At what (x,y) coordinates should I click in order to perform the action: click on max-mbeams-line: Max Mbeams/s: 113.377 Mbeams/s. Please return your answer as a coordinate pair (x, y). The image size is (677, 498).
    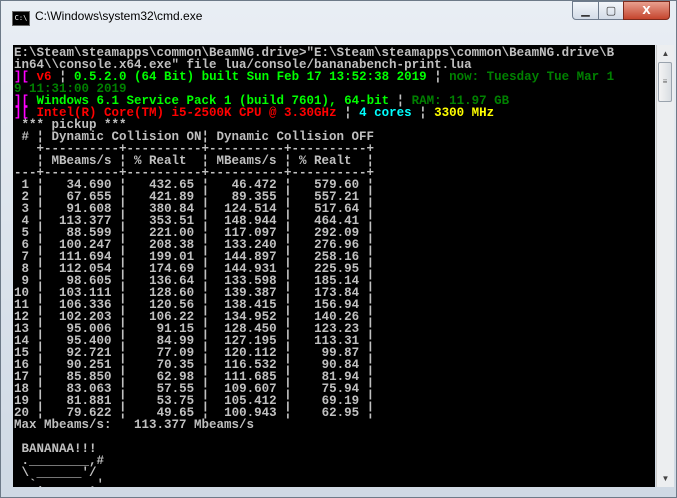
    Looking at the image, I should click on (334, 425).